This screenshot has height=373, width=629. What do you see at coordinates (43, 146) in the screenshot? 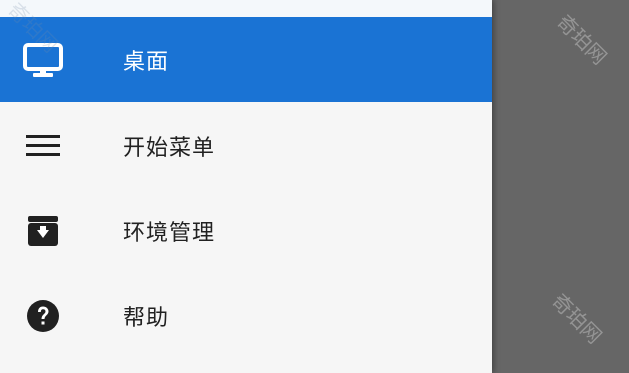
I see `menu-icon` at bounding box center [43, 146].